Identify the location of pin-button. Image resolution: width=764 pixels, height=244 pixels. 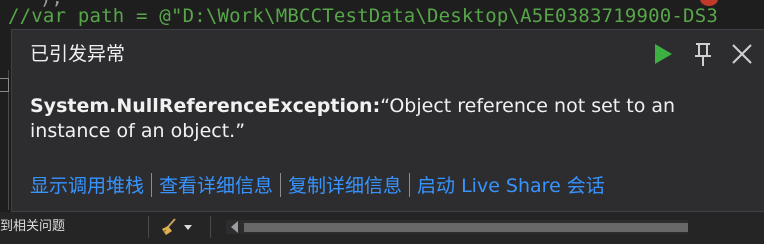
(703, 54).